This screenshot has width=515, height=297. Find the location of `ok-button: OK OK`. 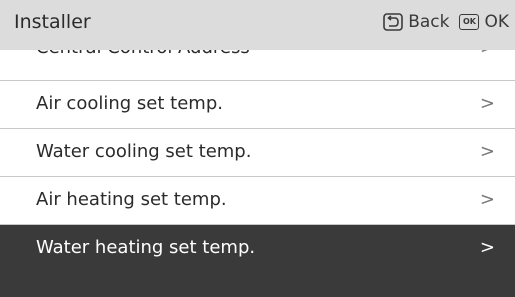

ok-button: OK OK is located at coordinates (484, 22).